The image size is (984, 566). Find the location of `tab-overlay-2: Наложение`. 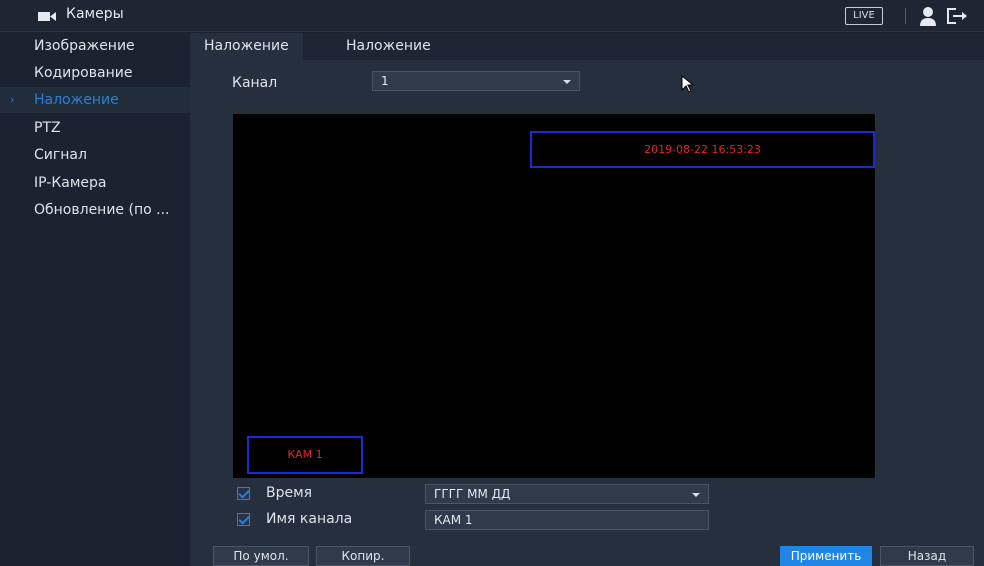

tab-overlay-2: Наложение is located at coordinates (388, 46).